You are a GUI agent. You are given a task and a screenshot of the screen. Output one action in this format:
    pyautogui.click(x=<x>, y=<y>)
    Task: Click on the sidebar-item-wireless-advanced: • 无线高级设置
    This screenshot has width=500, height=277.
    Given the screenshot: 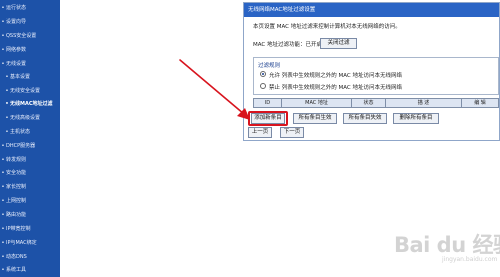 What is the action you would take?
    pyautogui.click(x=30, y=118)
    